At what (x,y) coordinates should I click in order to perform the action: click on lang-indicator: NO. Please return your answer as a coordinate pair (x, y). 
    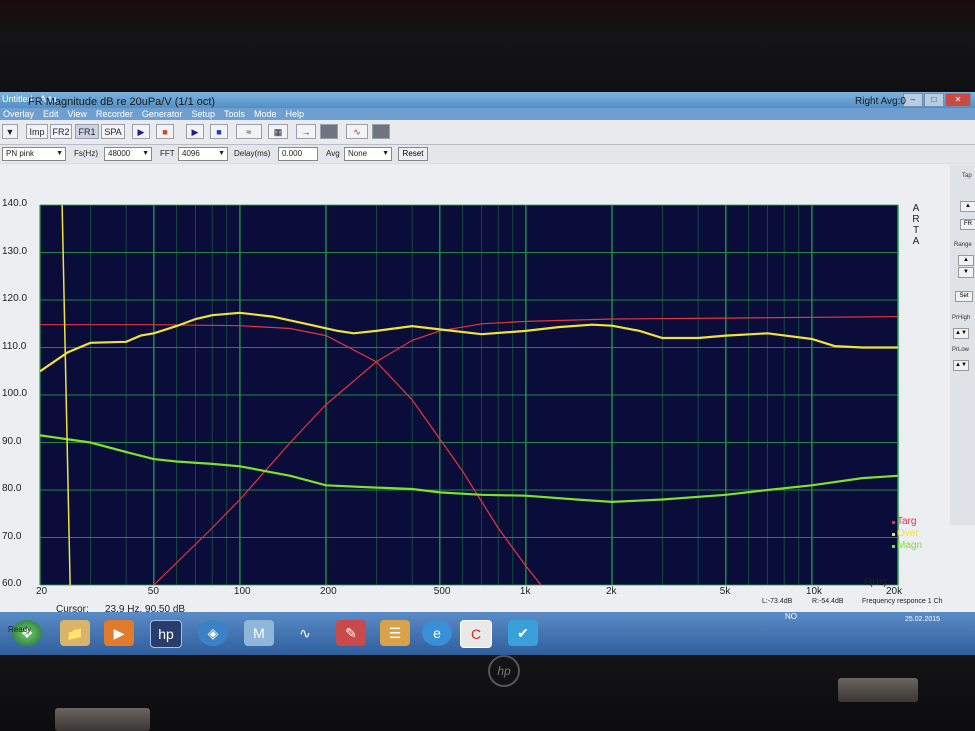
    Looking at the image, I should click on (791, 616).